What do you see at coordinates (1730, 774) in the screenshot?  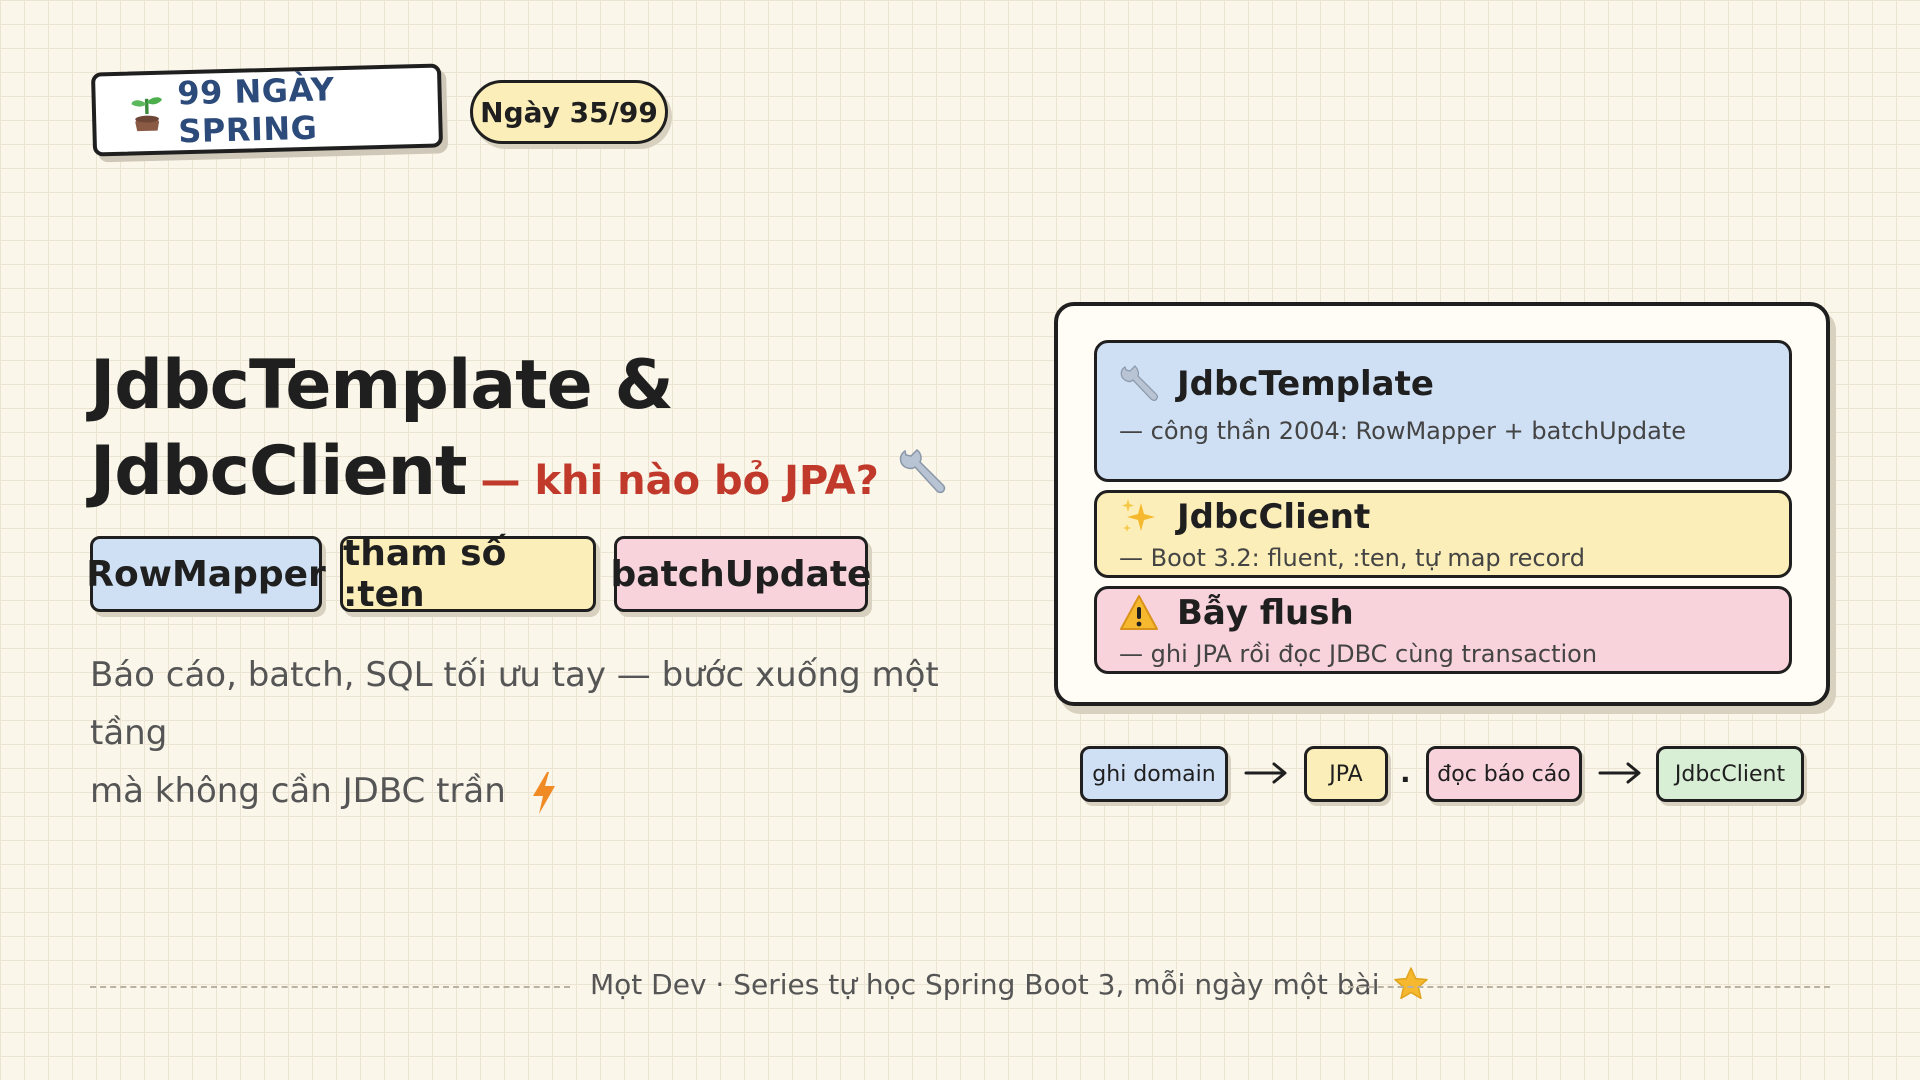 I see `flow-step-jdbcclient: JdbcClient` at bounding box center [1730, 774].